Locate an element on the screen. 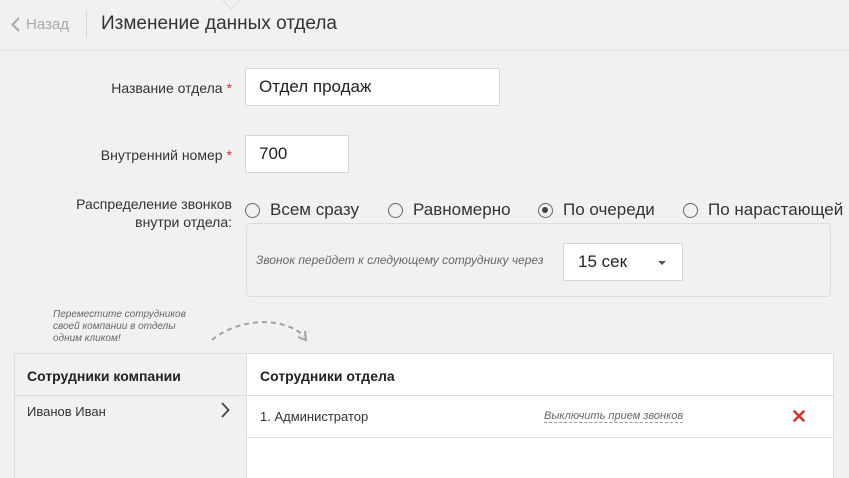 Image resolution: width=849 pixels, height=478 pixels. delay-value: 15 сек is located at coordinates (603, 261).